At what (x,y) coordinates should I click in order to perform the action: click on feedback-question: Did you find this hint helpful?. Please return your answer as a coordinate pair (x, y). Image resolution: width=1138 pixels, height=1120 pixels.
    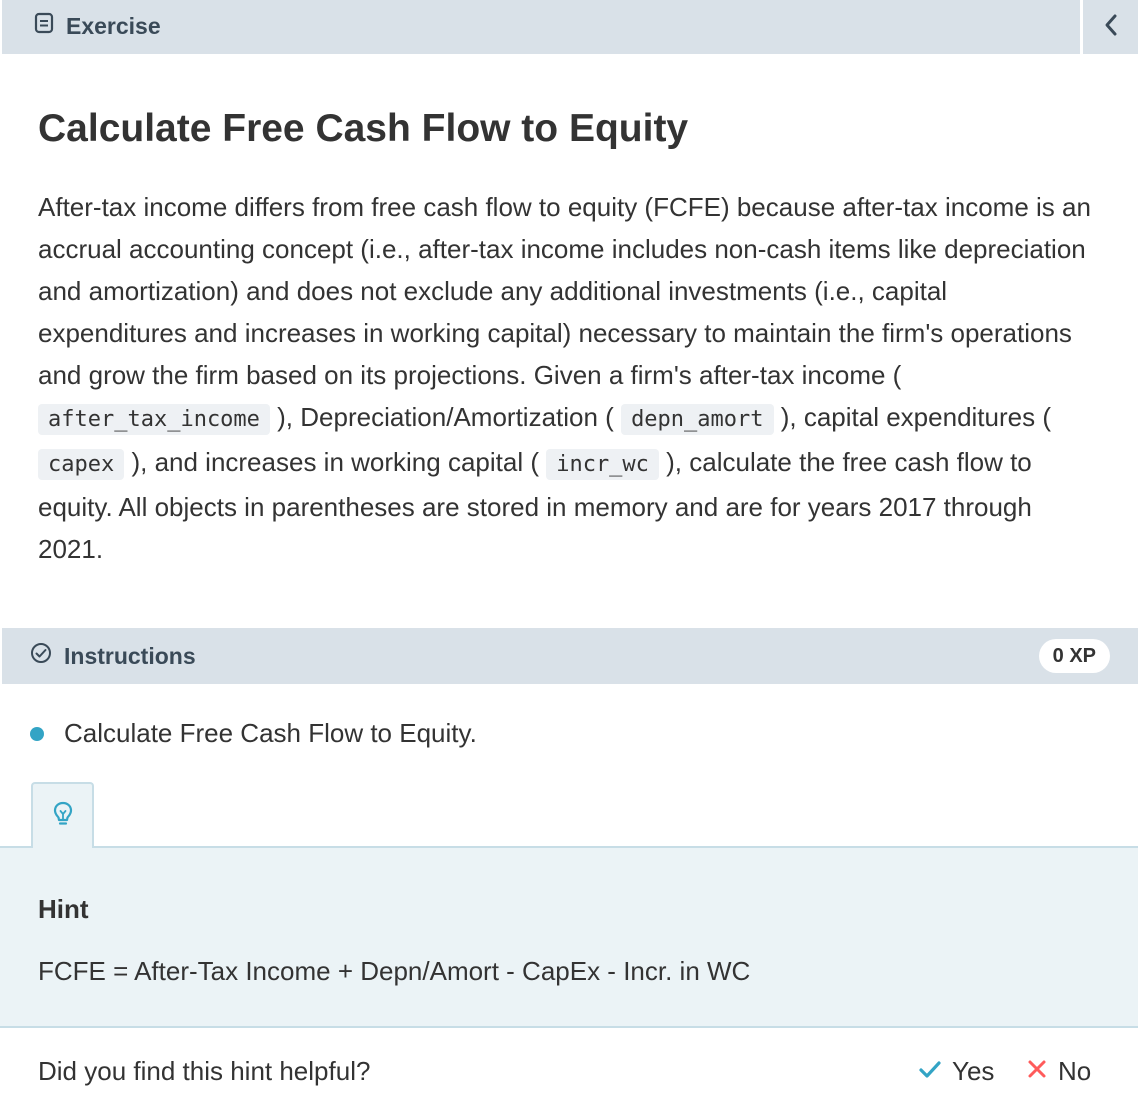
    Looking at the image, I should click on (204, 1071).